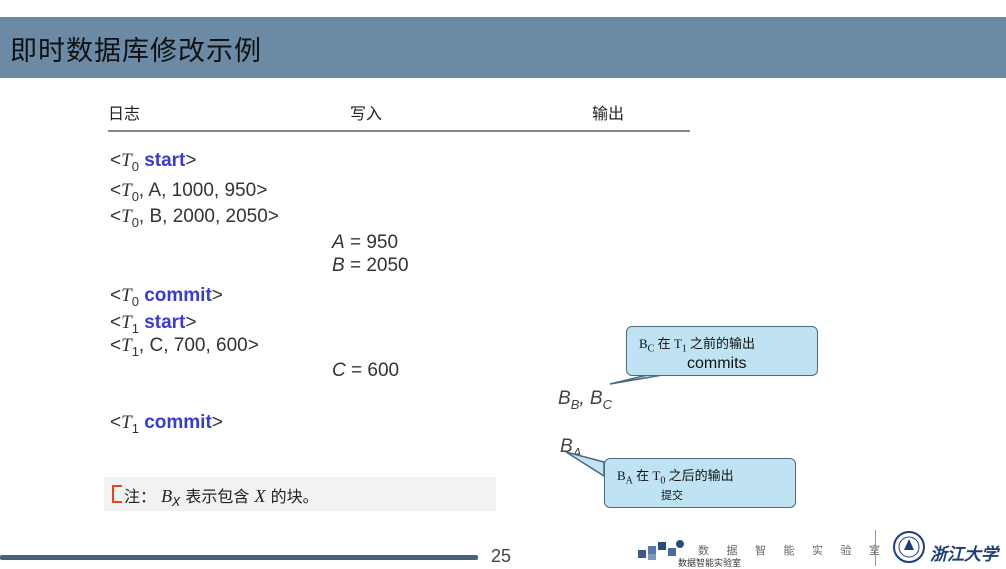 The image size is (1006, 569). What do you see at coordinates (577, 452) in the screenshot?
I see `output-sub: A` at bounding box center [577, 452].